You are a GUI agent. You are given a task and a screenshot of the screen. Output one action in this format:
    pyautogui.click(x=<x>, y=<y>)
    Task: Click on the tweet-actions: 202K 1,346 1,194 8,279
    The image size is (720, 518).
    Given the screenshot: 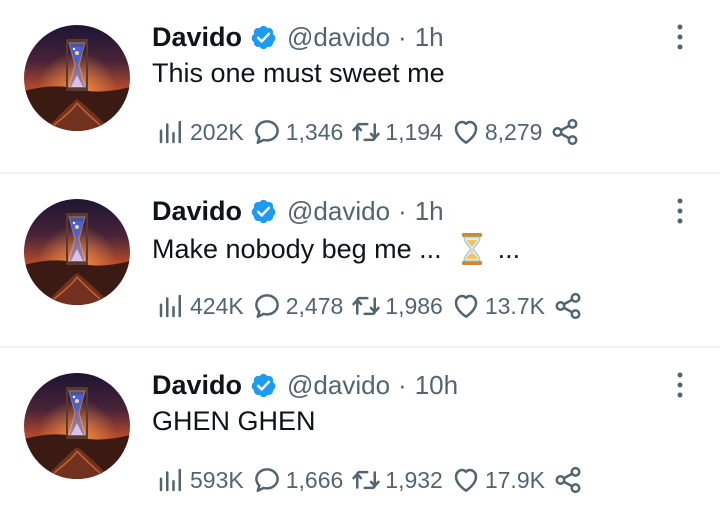 What is the action you would take?
    pyautogui.click(x=374, y=132)
    